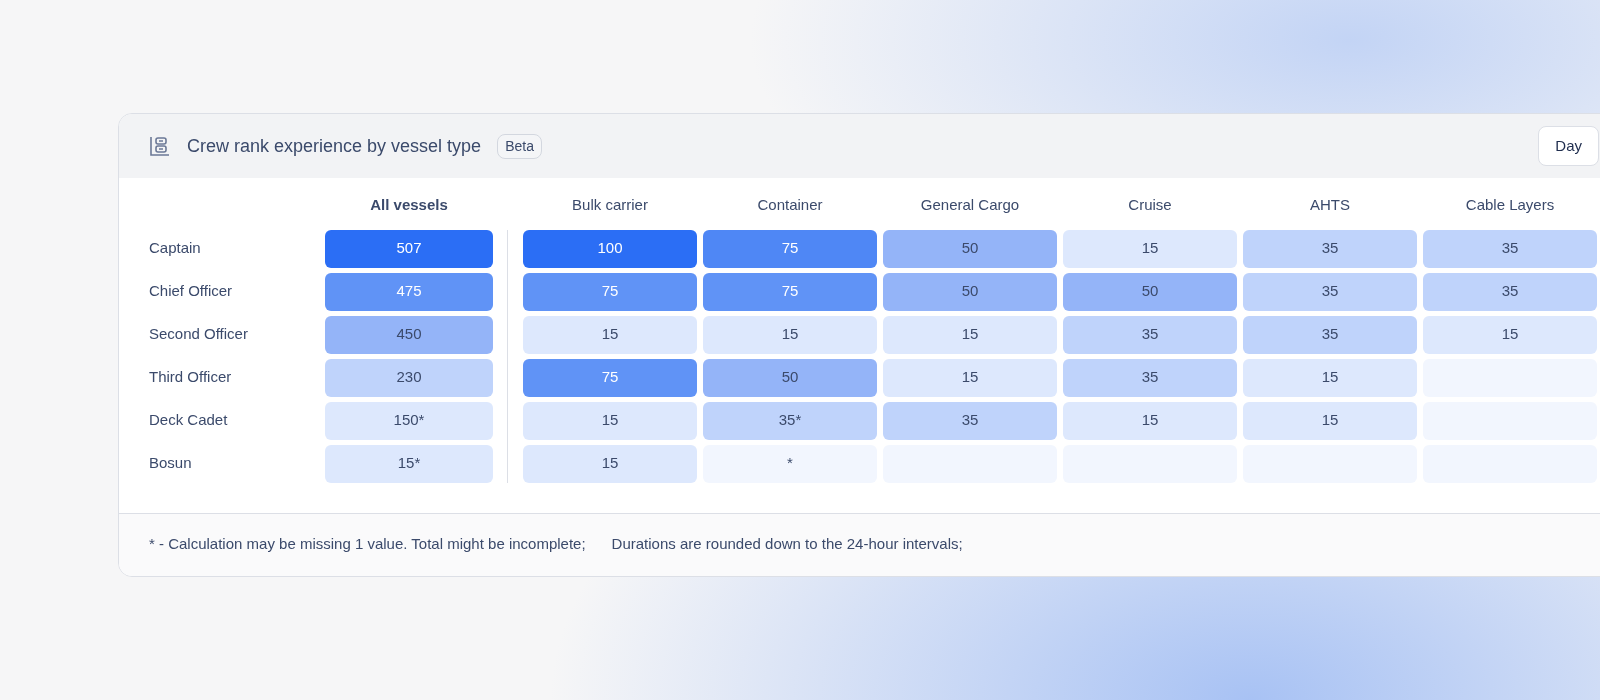 Image resolution: width=1600 pixels, height=700 pixels. Describe the element at coordinates (409, 463) in the screenshot. I see `heatmap-cell: 15*` at that location.